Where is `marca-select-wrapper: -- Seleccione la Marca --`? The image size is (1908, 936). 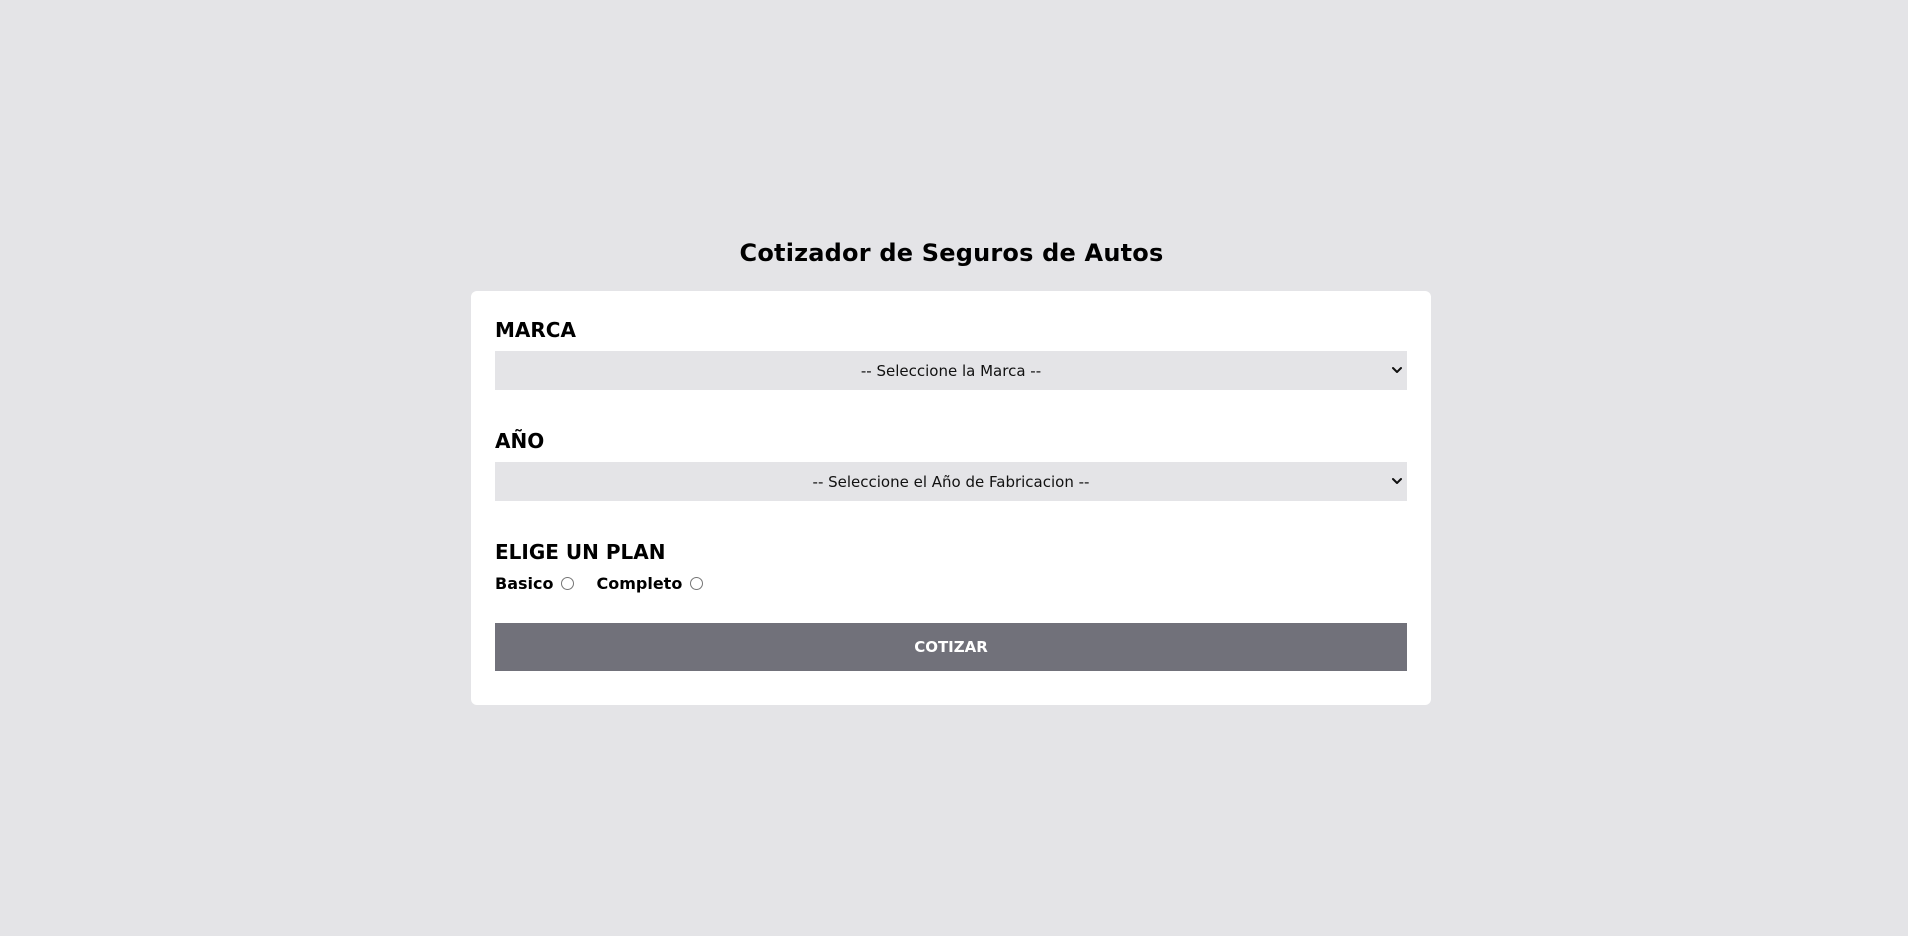
marca-select-wrapper: -- Seleccione la Marca -- is located at coordinates (951, 370).